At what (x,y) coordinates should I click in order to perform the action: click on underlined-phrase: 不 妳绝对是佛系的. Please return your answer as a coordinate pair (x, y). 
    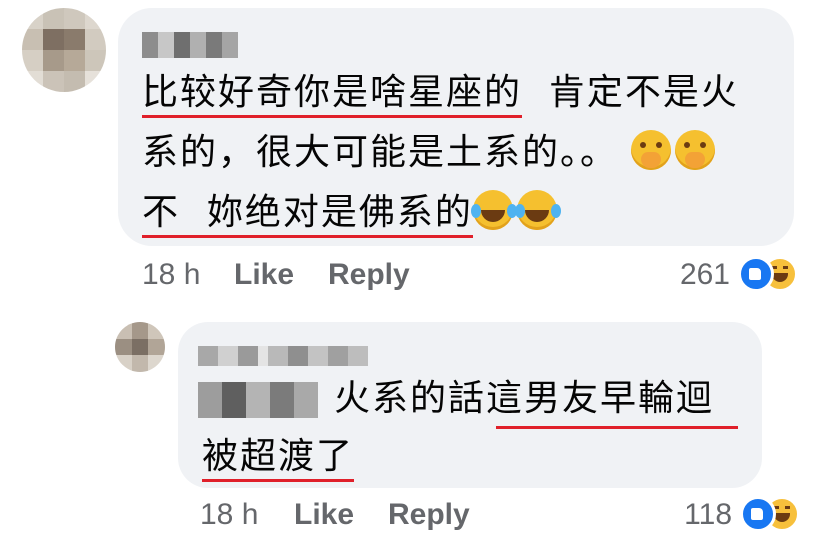
    Looking at the image, I should click on (307, 215).